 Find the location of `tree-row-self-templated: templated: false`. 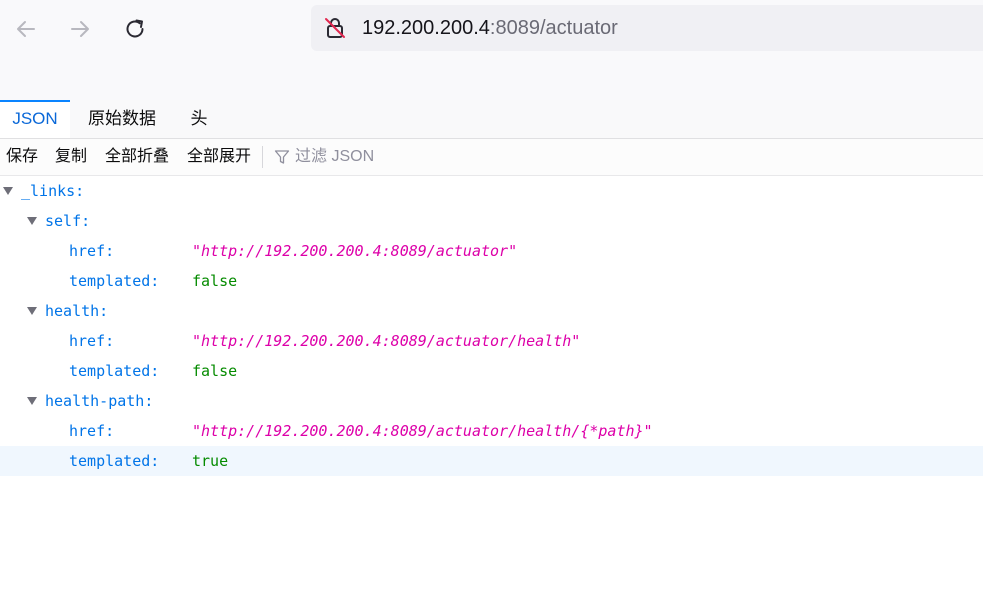

tree-row-self-templated: templated: false is located at coordinates (491, 281).